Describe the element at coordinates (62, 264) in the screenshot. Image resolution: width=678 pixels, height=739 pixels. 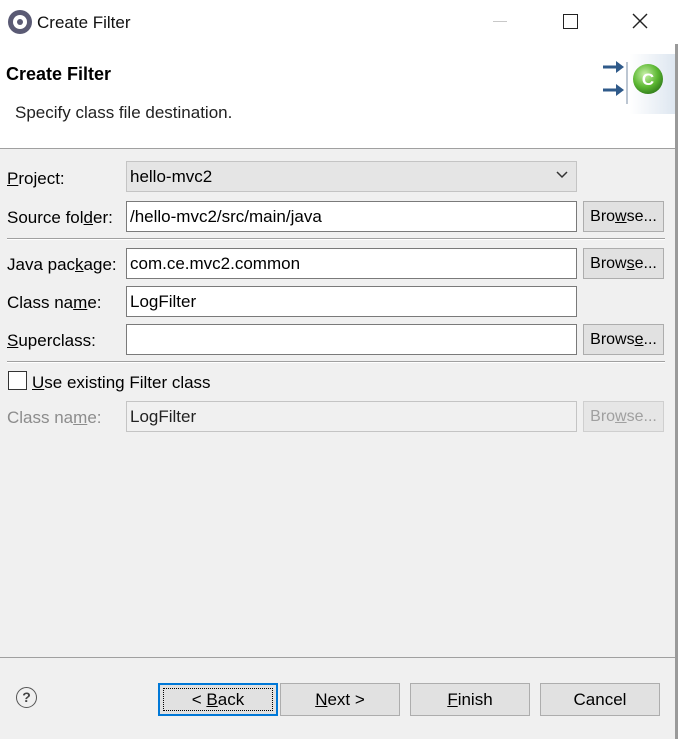
I see `java-package-label: Java package:` at that location.